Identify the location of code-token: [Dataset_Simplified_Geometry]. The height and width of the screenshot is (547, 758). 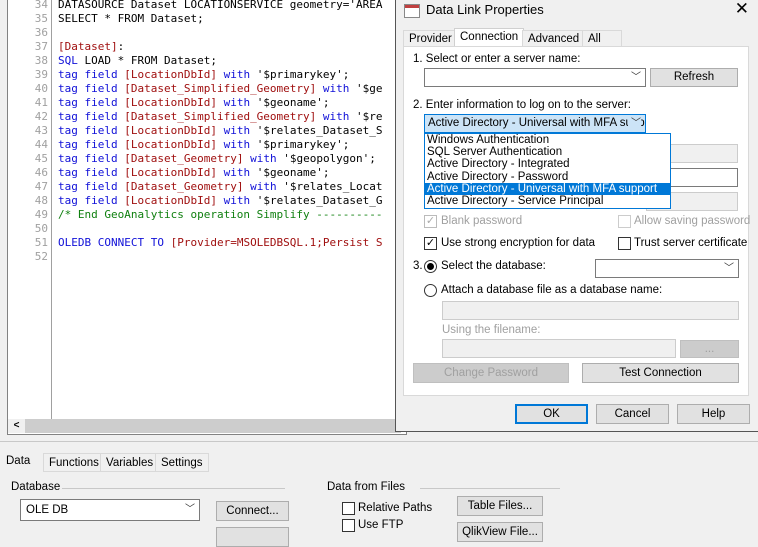
(220, 88).